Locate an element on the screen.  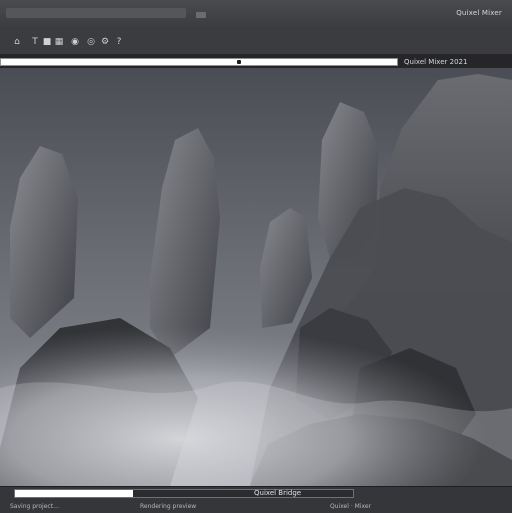
title-bar: Quixel Mixer is located at coordinates (256, 13).